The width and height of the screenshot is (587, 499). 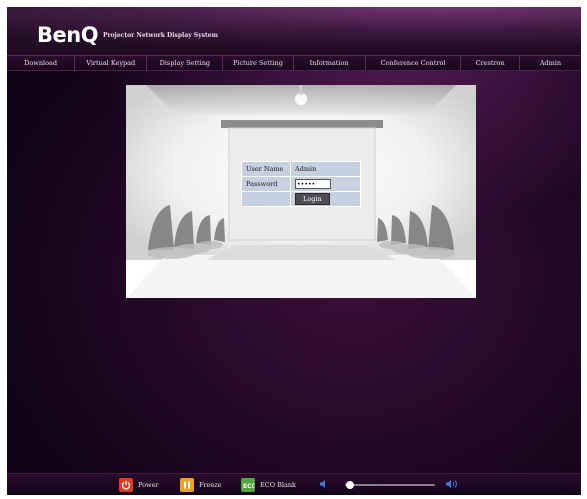 I want to click on volume-down-icon, so click(x=324, y=485).